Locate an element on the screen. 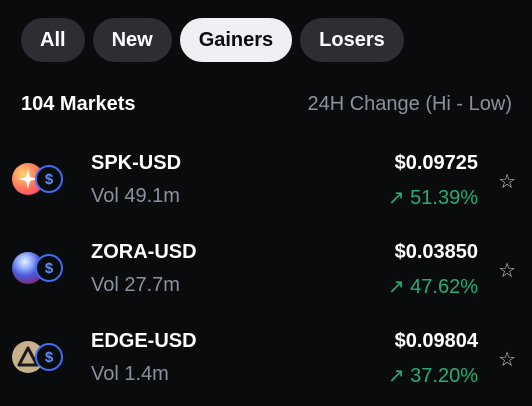  volume: Vol 1.4m is located at coordinates (130, 374).